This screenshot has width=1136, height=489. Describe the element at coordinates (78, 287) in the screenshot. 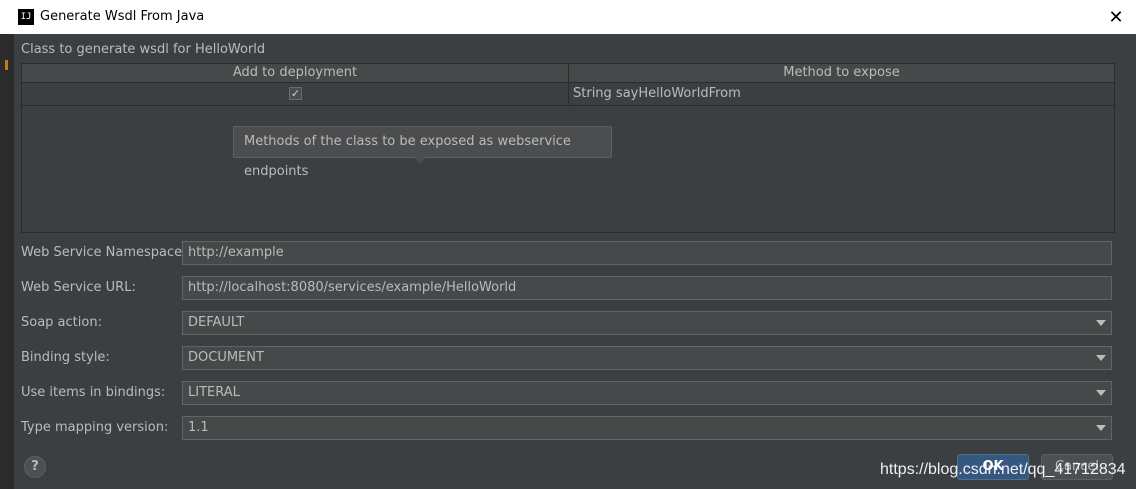

I see `service-url-label: Web Service URL:` at that location.